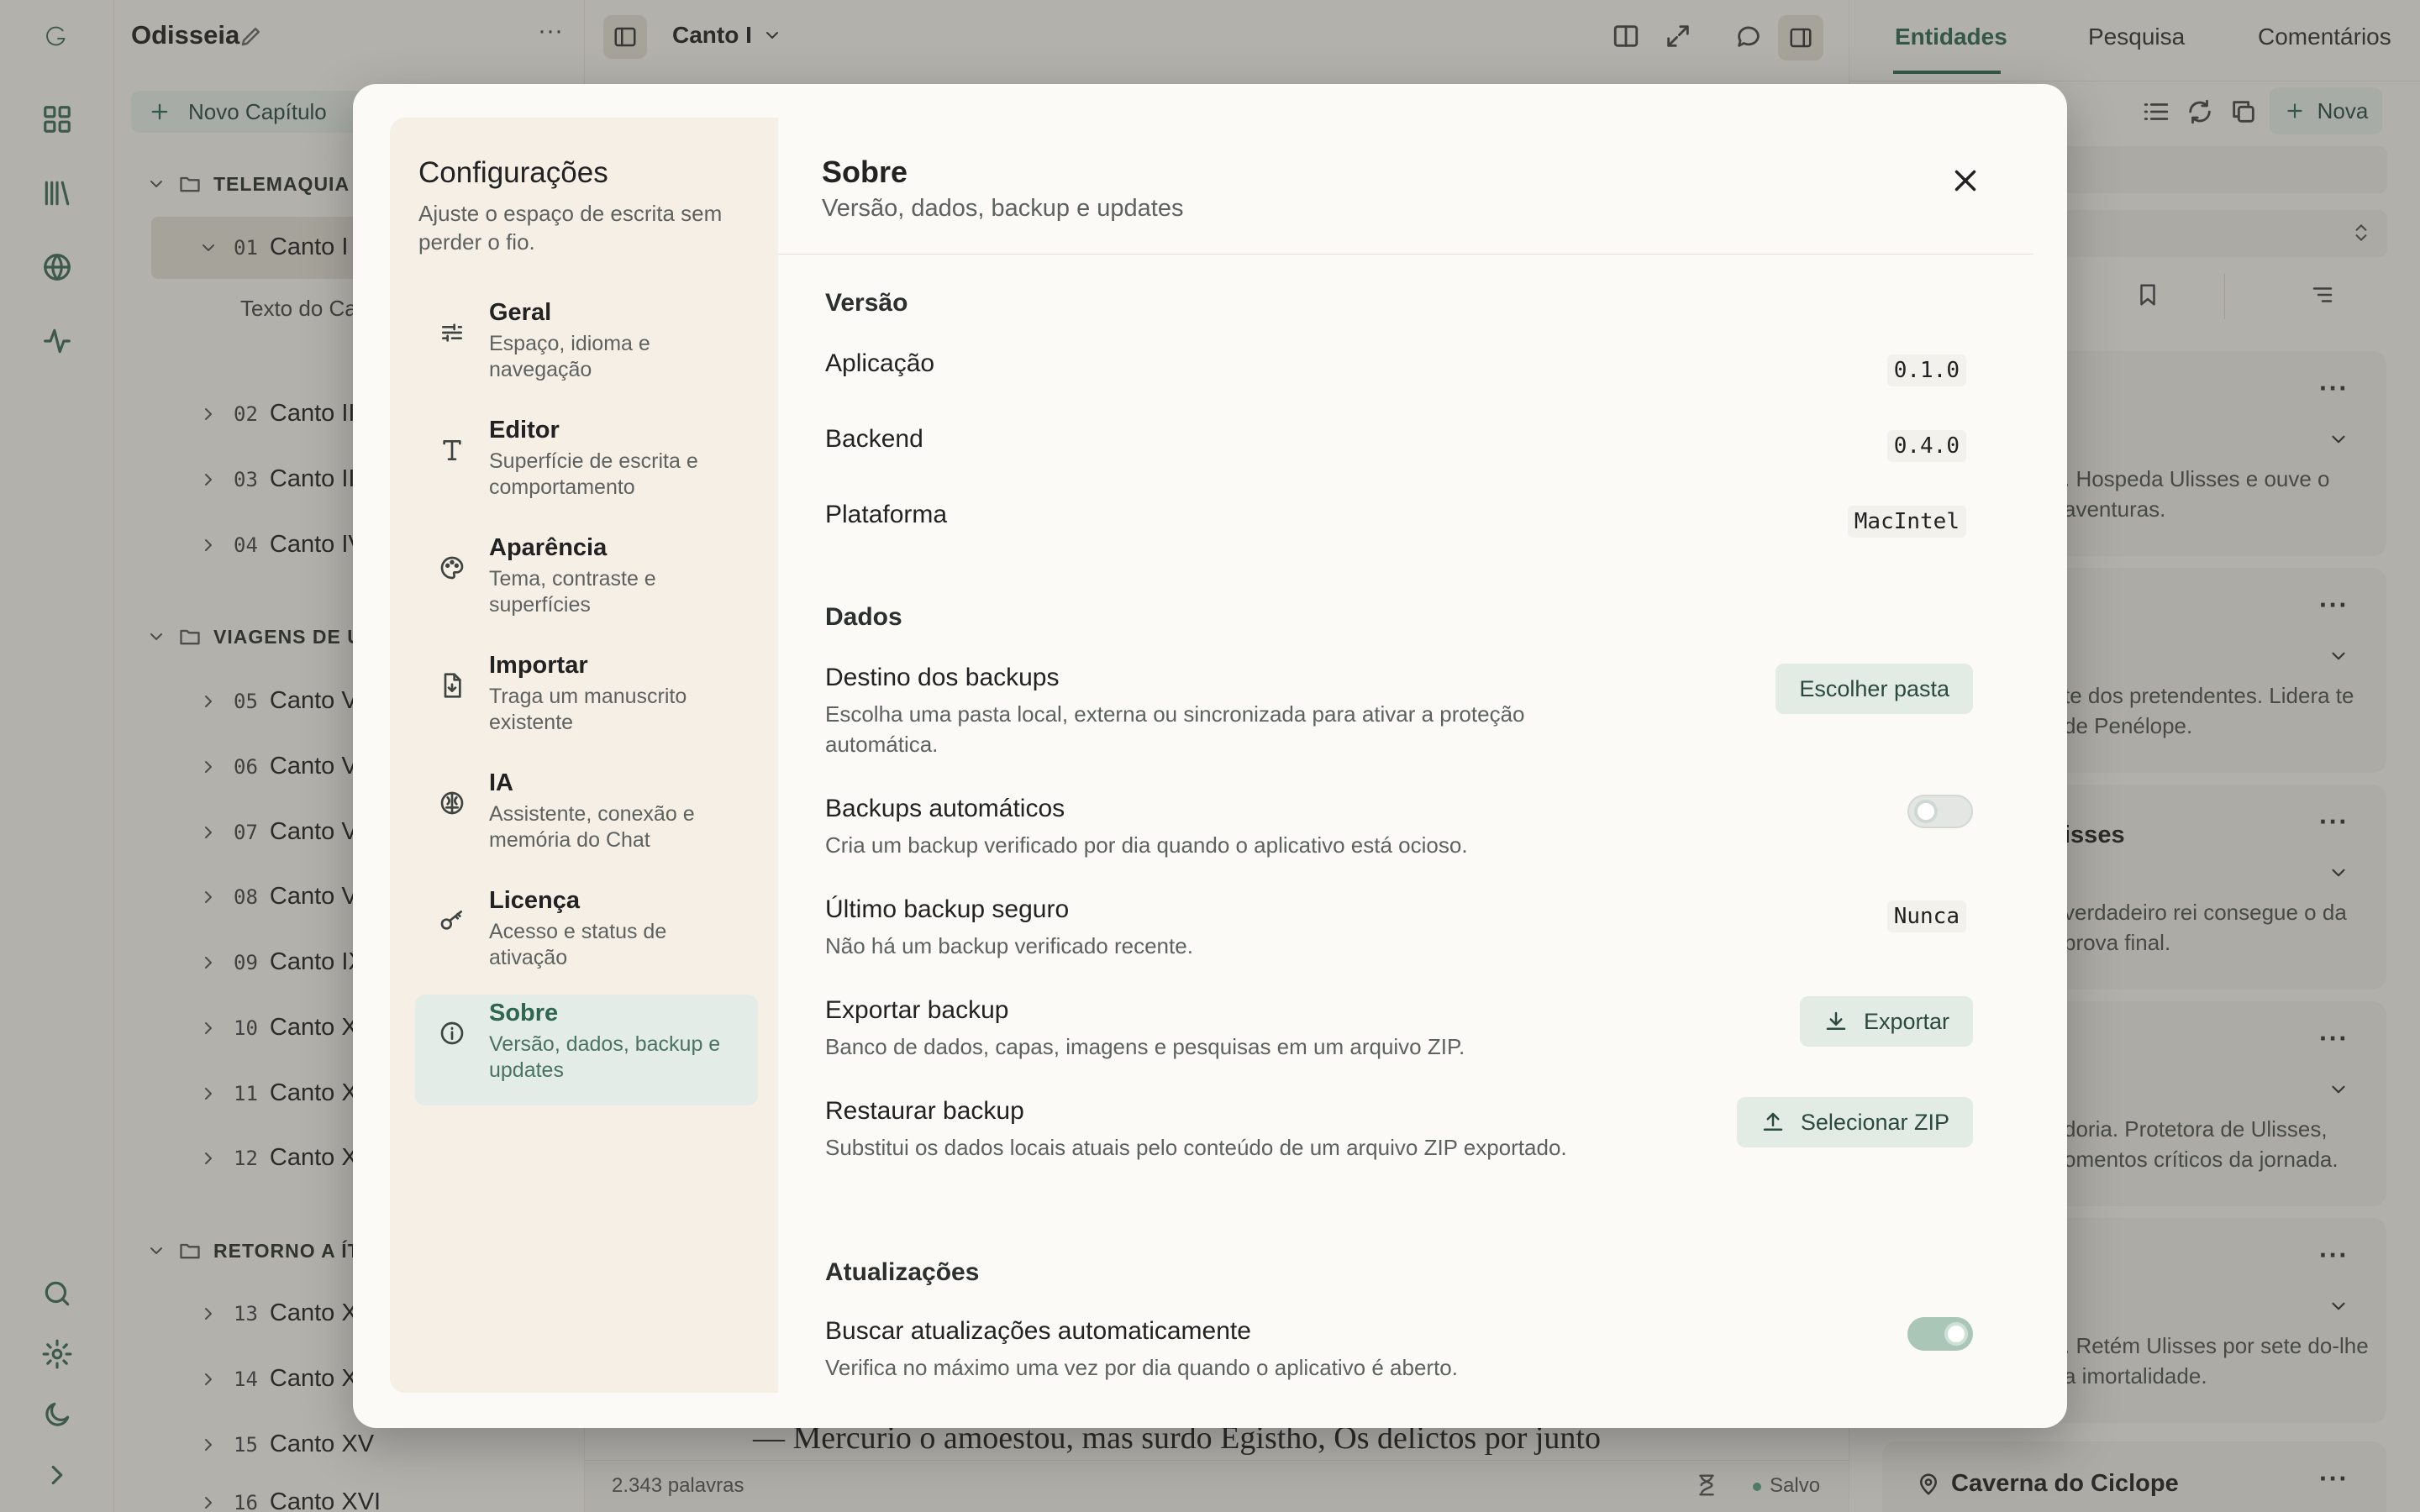 The width and height of the screenshot is (2420, 1512). I want to click on auto-backup-toggle, so click(1940, 811).